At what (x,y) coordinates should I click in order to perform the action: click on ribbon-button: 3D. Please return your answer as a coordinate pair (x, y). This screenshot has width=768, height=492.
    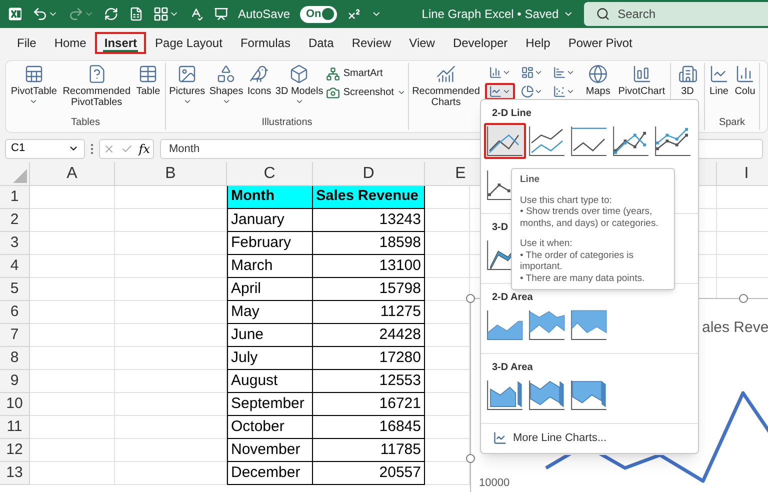
    Looking at the image, I should click on (688, 80).